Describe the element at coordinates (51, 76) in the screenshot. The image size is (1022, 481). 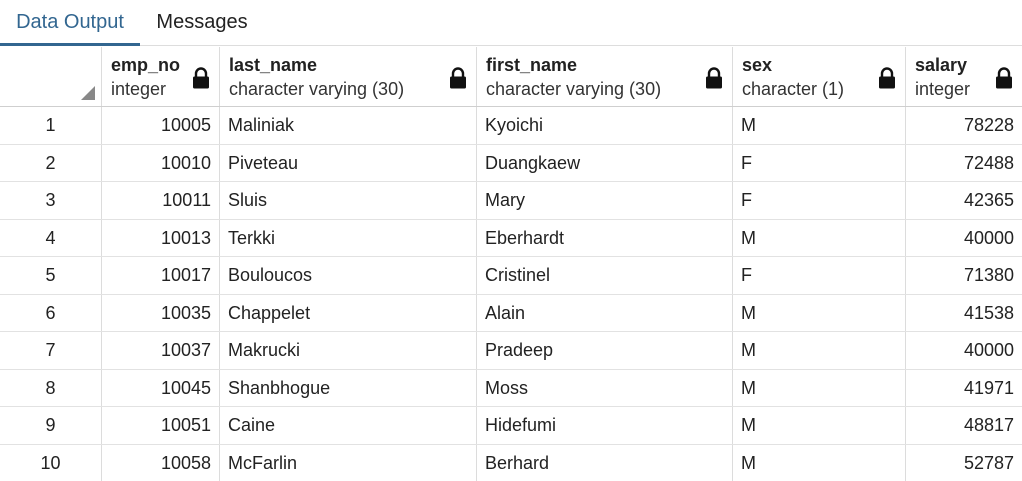
I see `select-all-corner` at that location.